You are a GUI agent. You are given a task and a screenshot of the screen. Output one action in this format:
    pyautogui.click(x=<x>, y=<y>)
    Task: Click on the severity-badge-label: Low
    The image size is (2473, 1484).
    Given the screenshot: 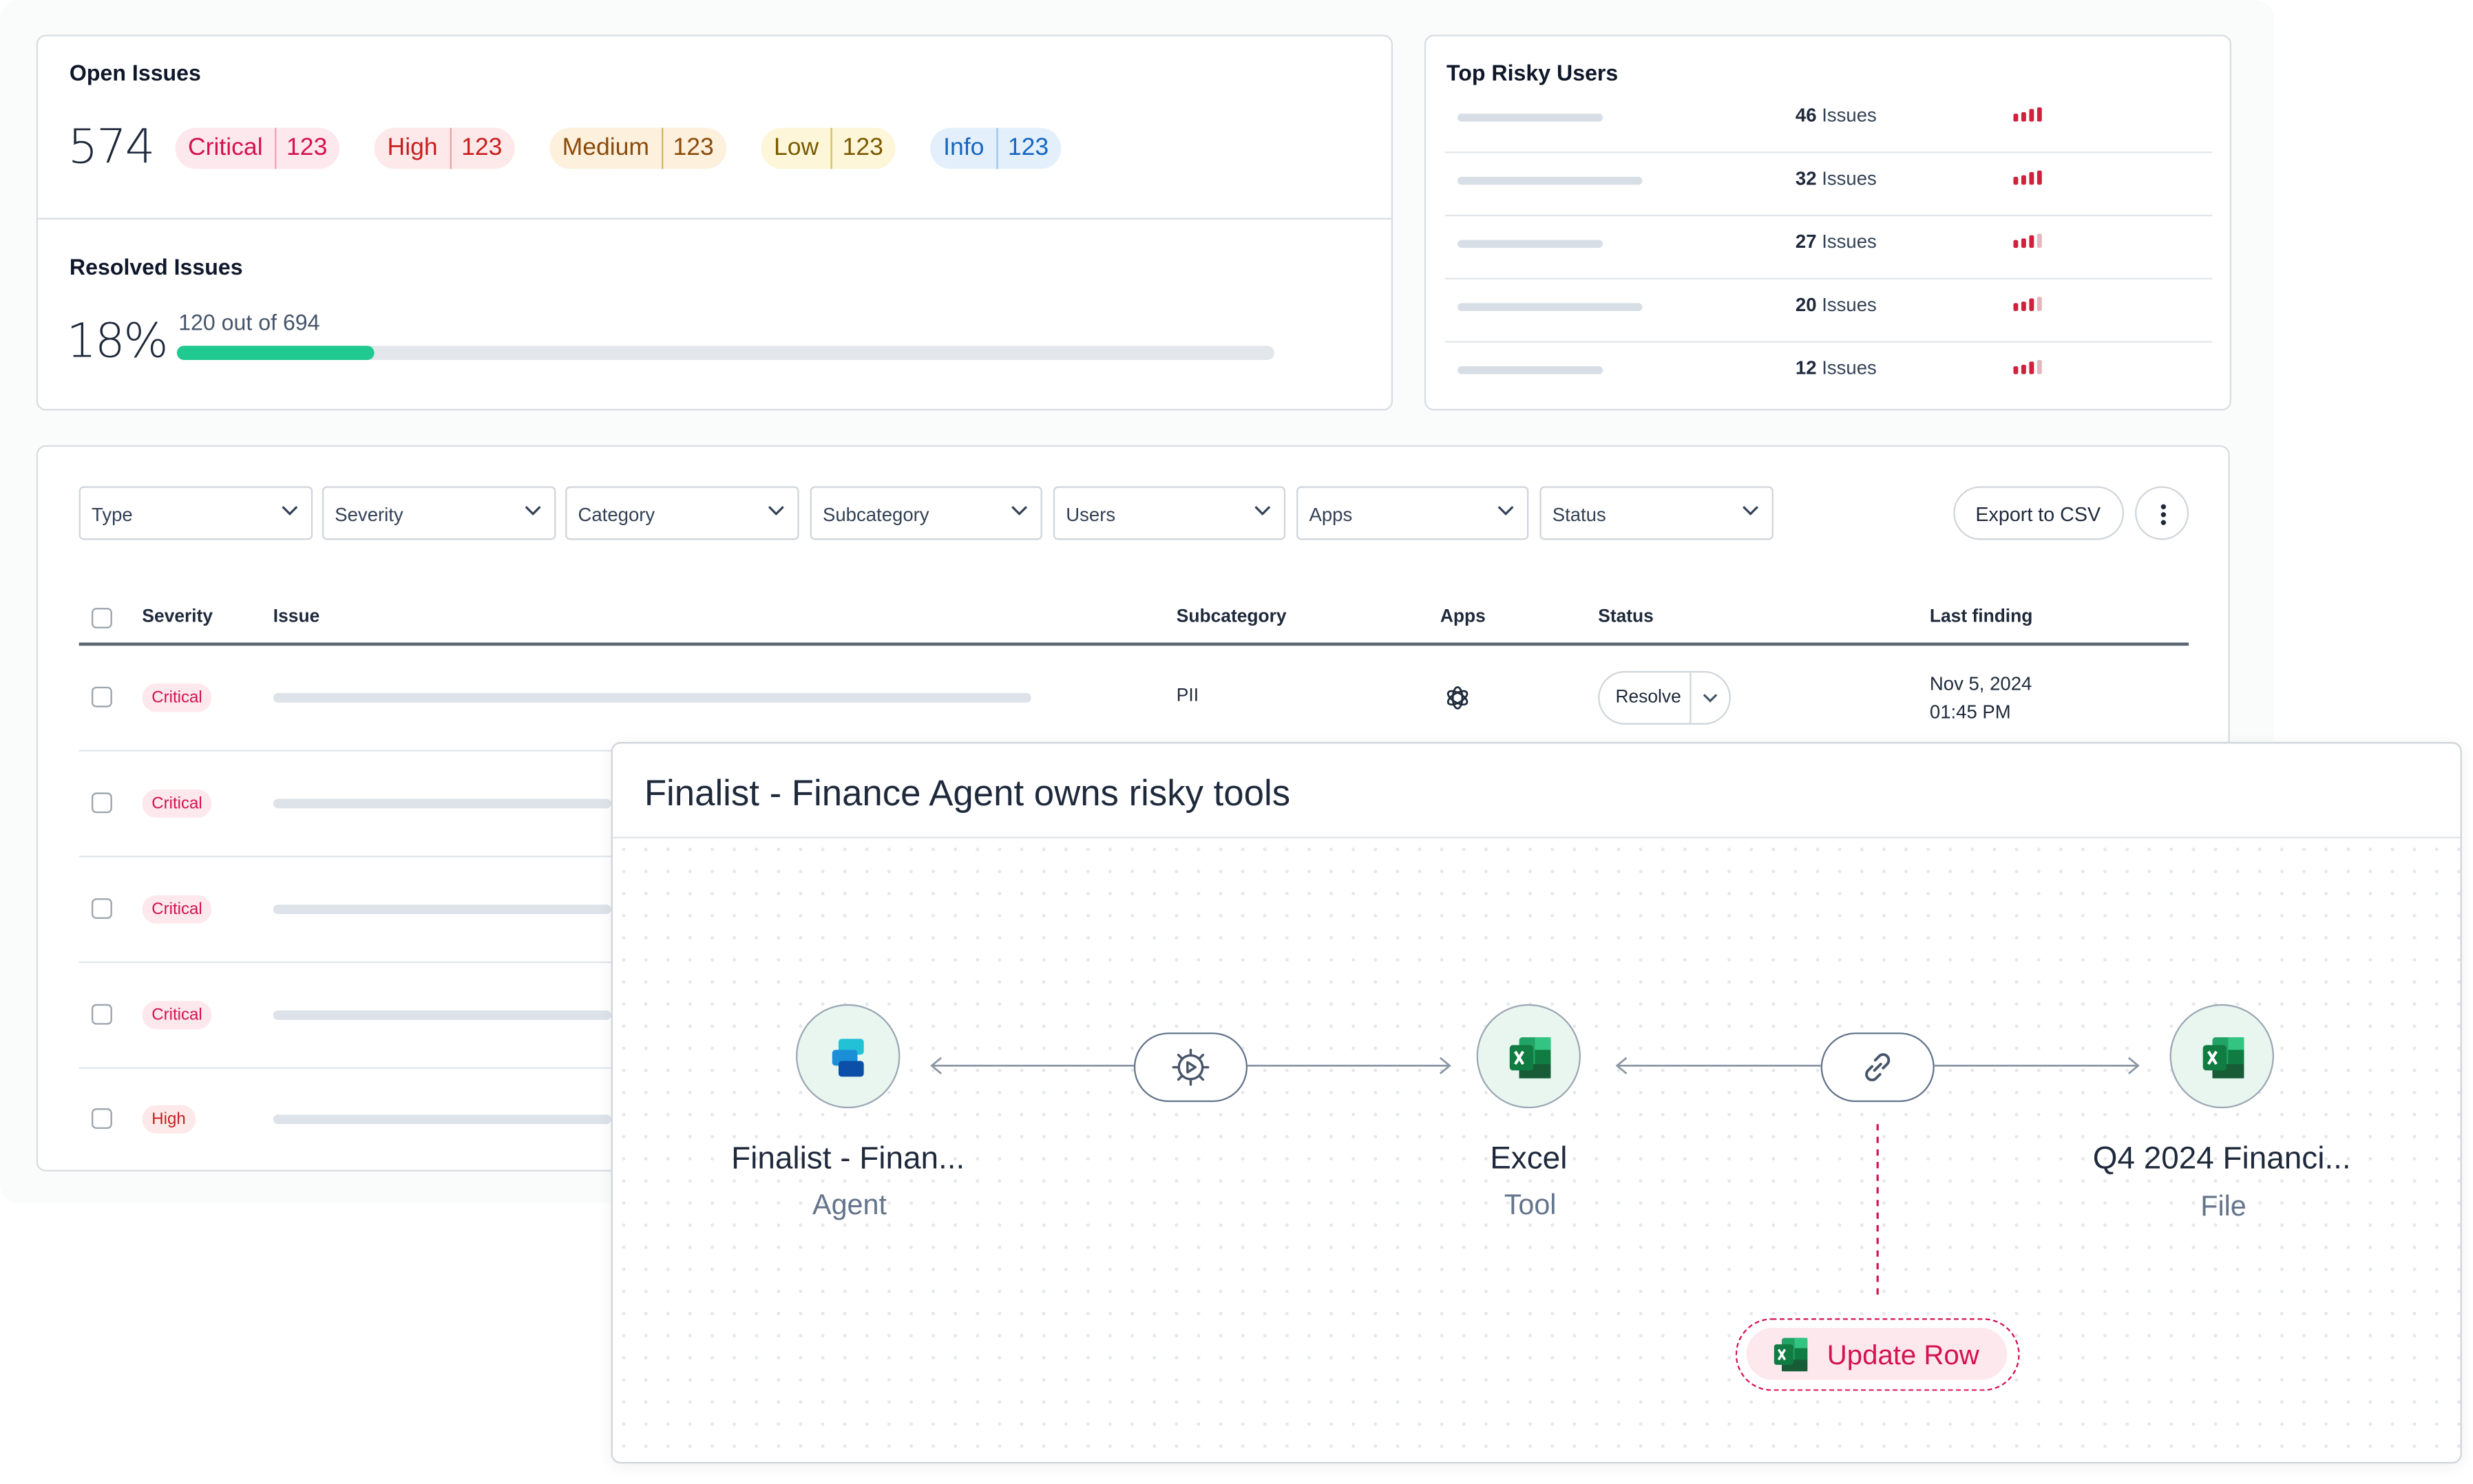 What is the action you would take?
    pyautogui.click(x=796, y=147)
    